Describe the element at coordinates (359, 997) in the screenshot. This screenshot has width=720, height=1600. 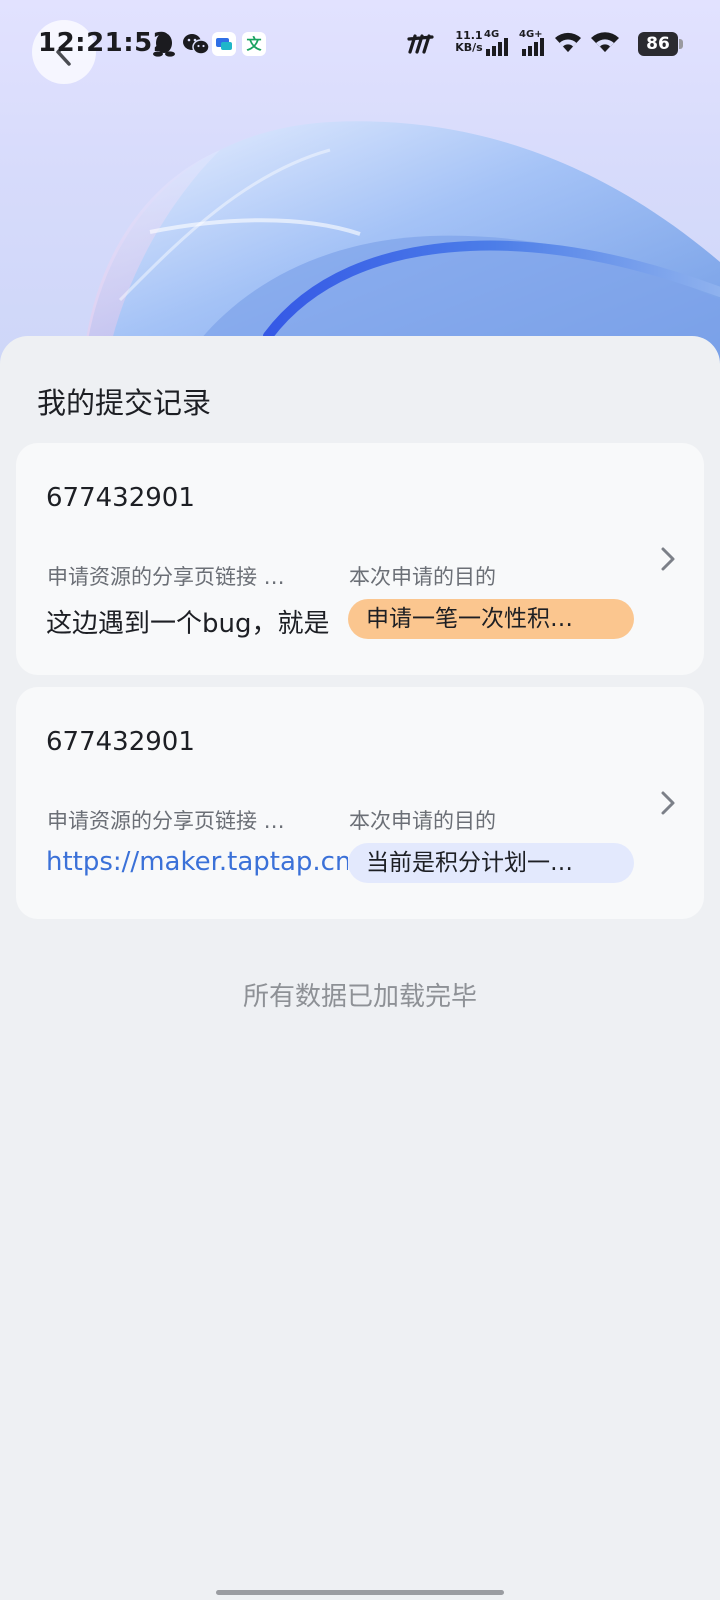
I see `all-loaded-notice: 所有数据已加载完毕` at that location.